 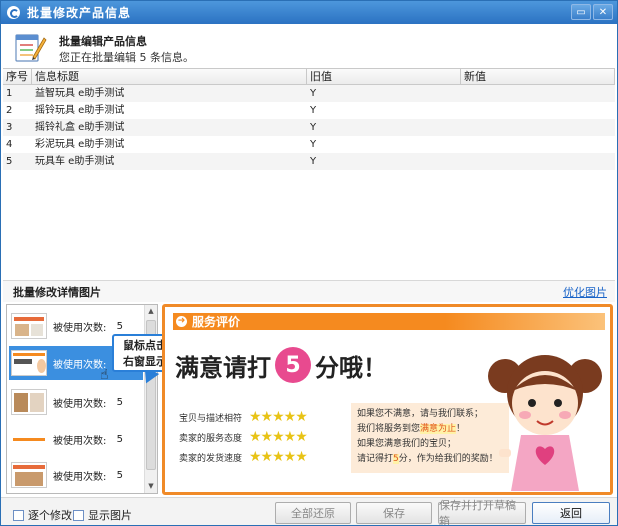 What do you see at coordinates (461, 429) in the screenshot?
I see `note-text: ！` at bounding box center [461, 429].